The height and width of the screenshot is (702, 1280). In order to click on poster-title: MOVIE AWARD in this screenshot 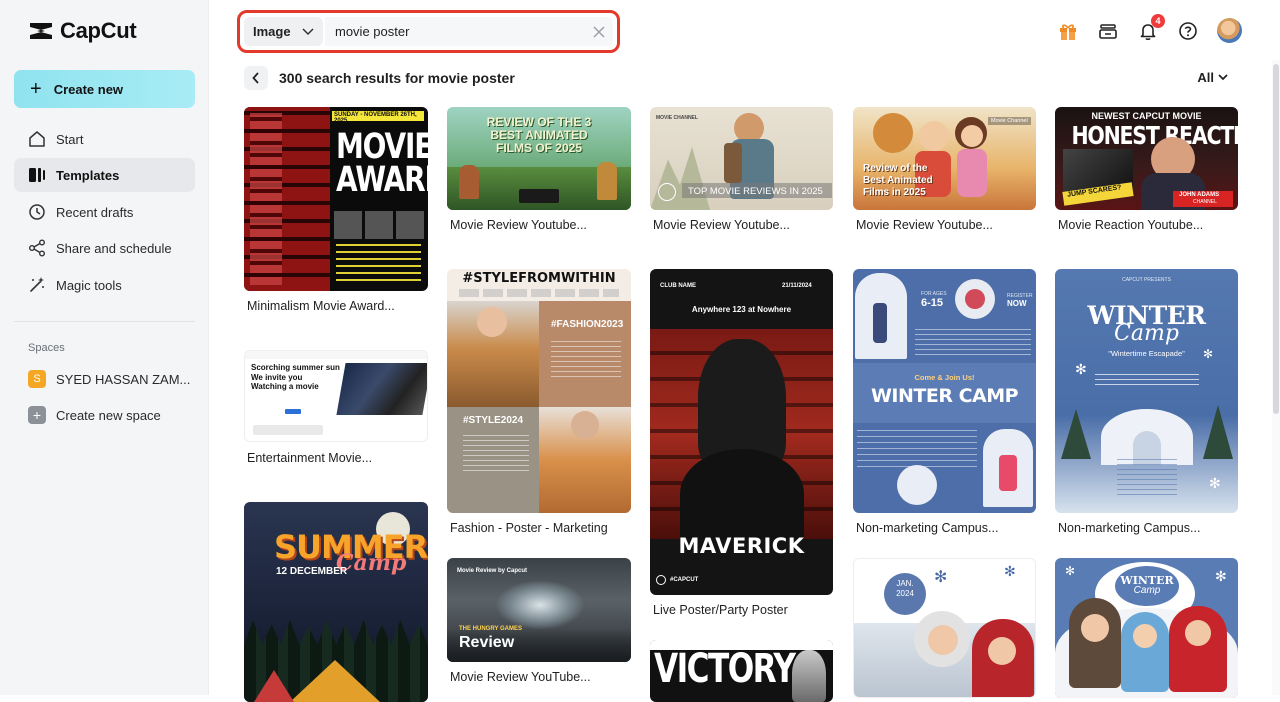, I will do `click(382, 165)`.